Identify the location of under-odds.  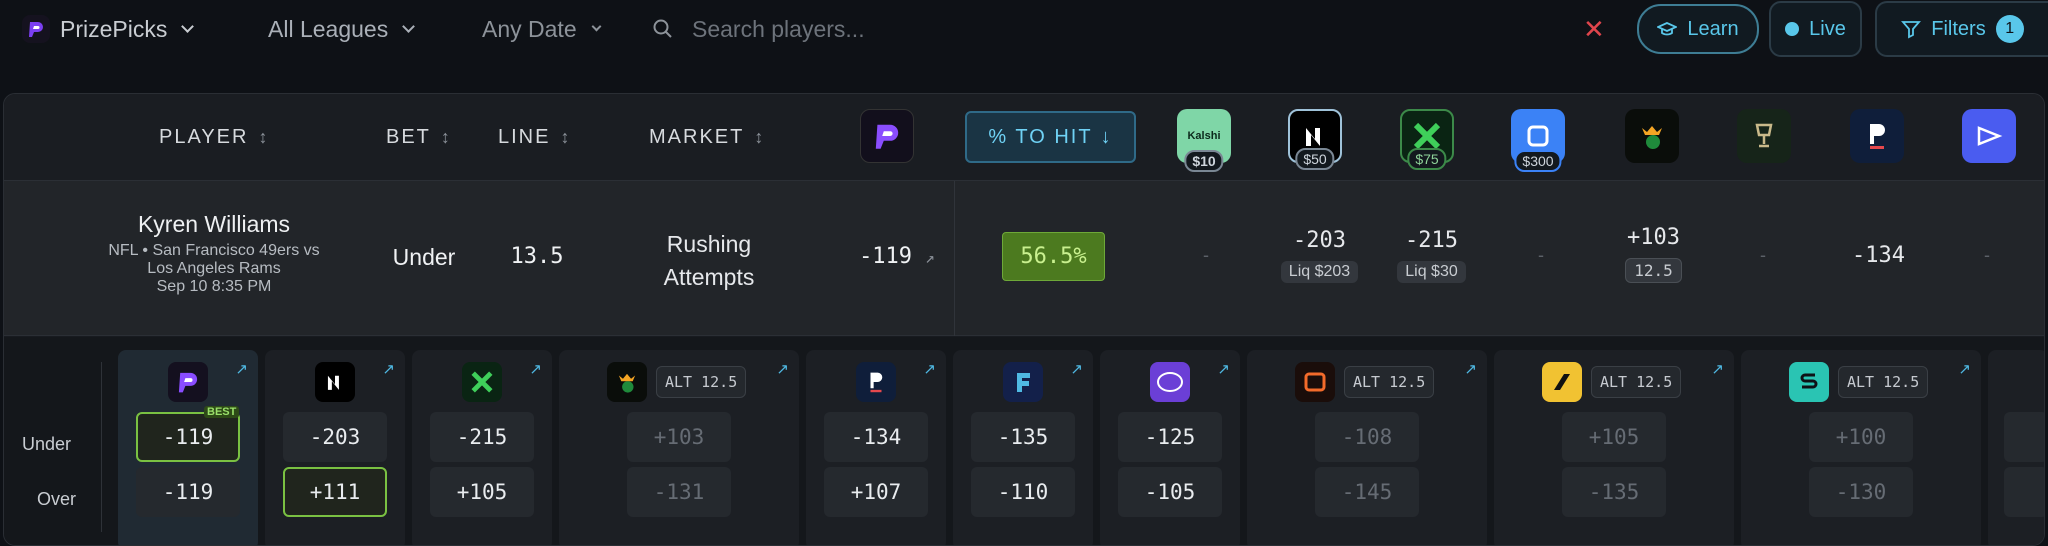
(2024, 437).